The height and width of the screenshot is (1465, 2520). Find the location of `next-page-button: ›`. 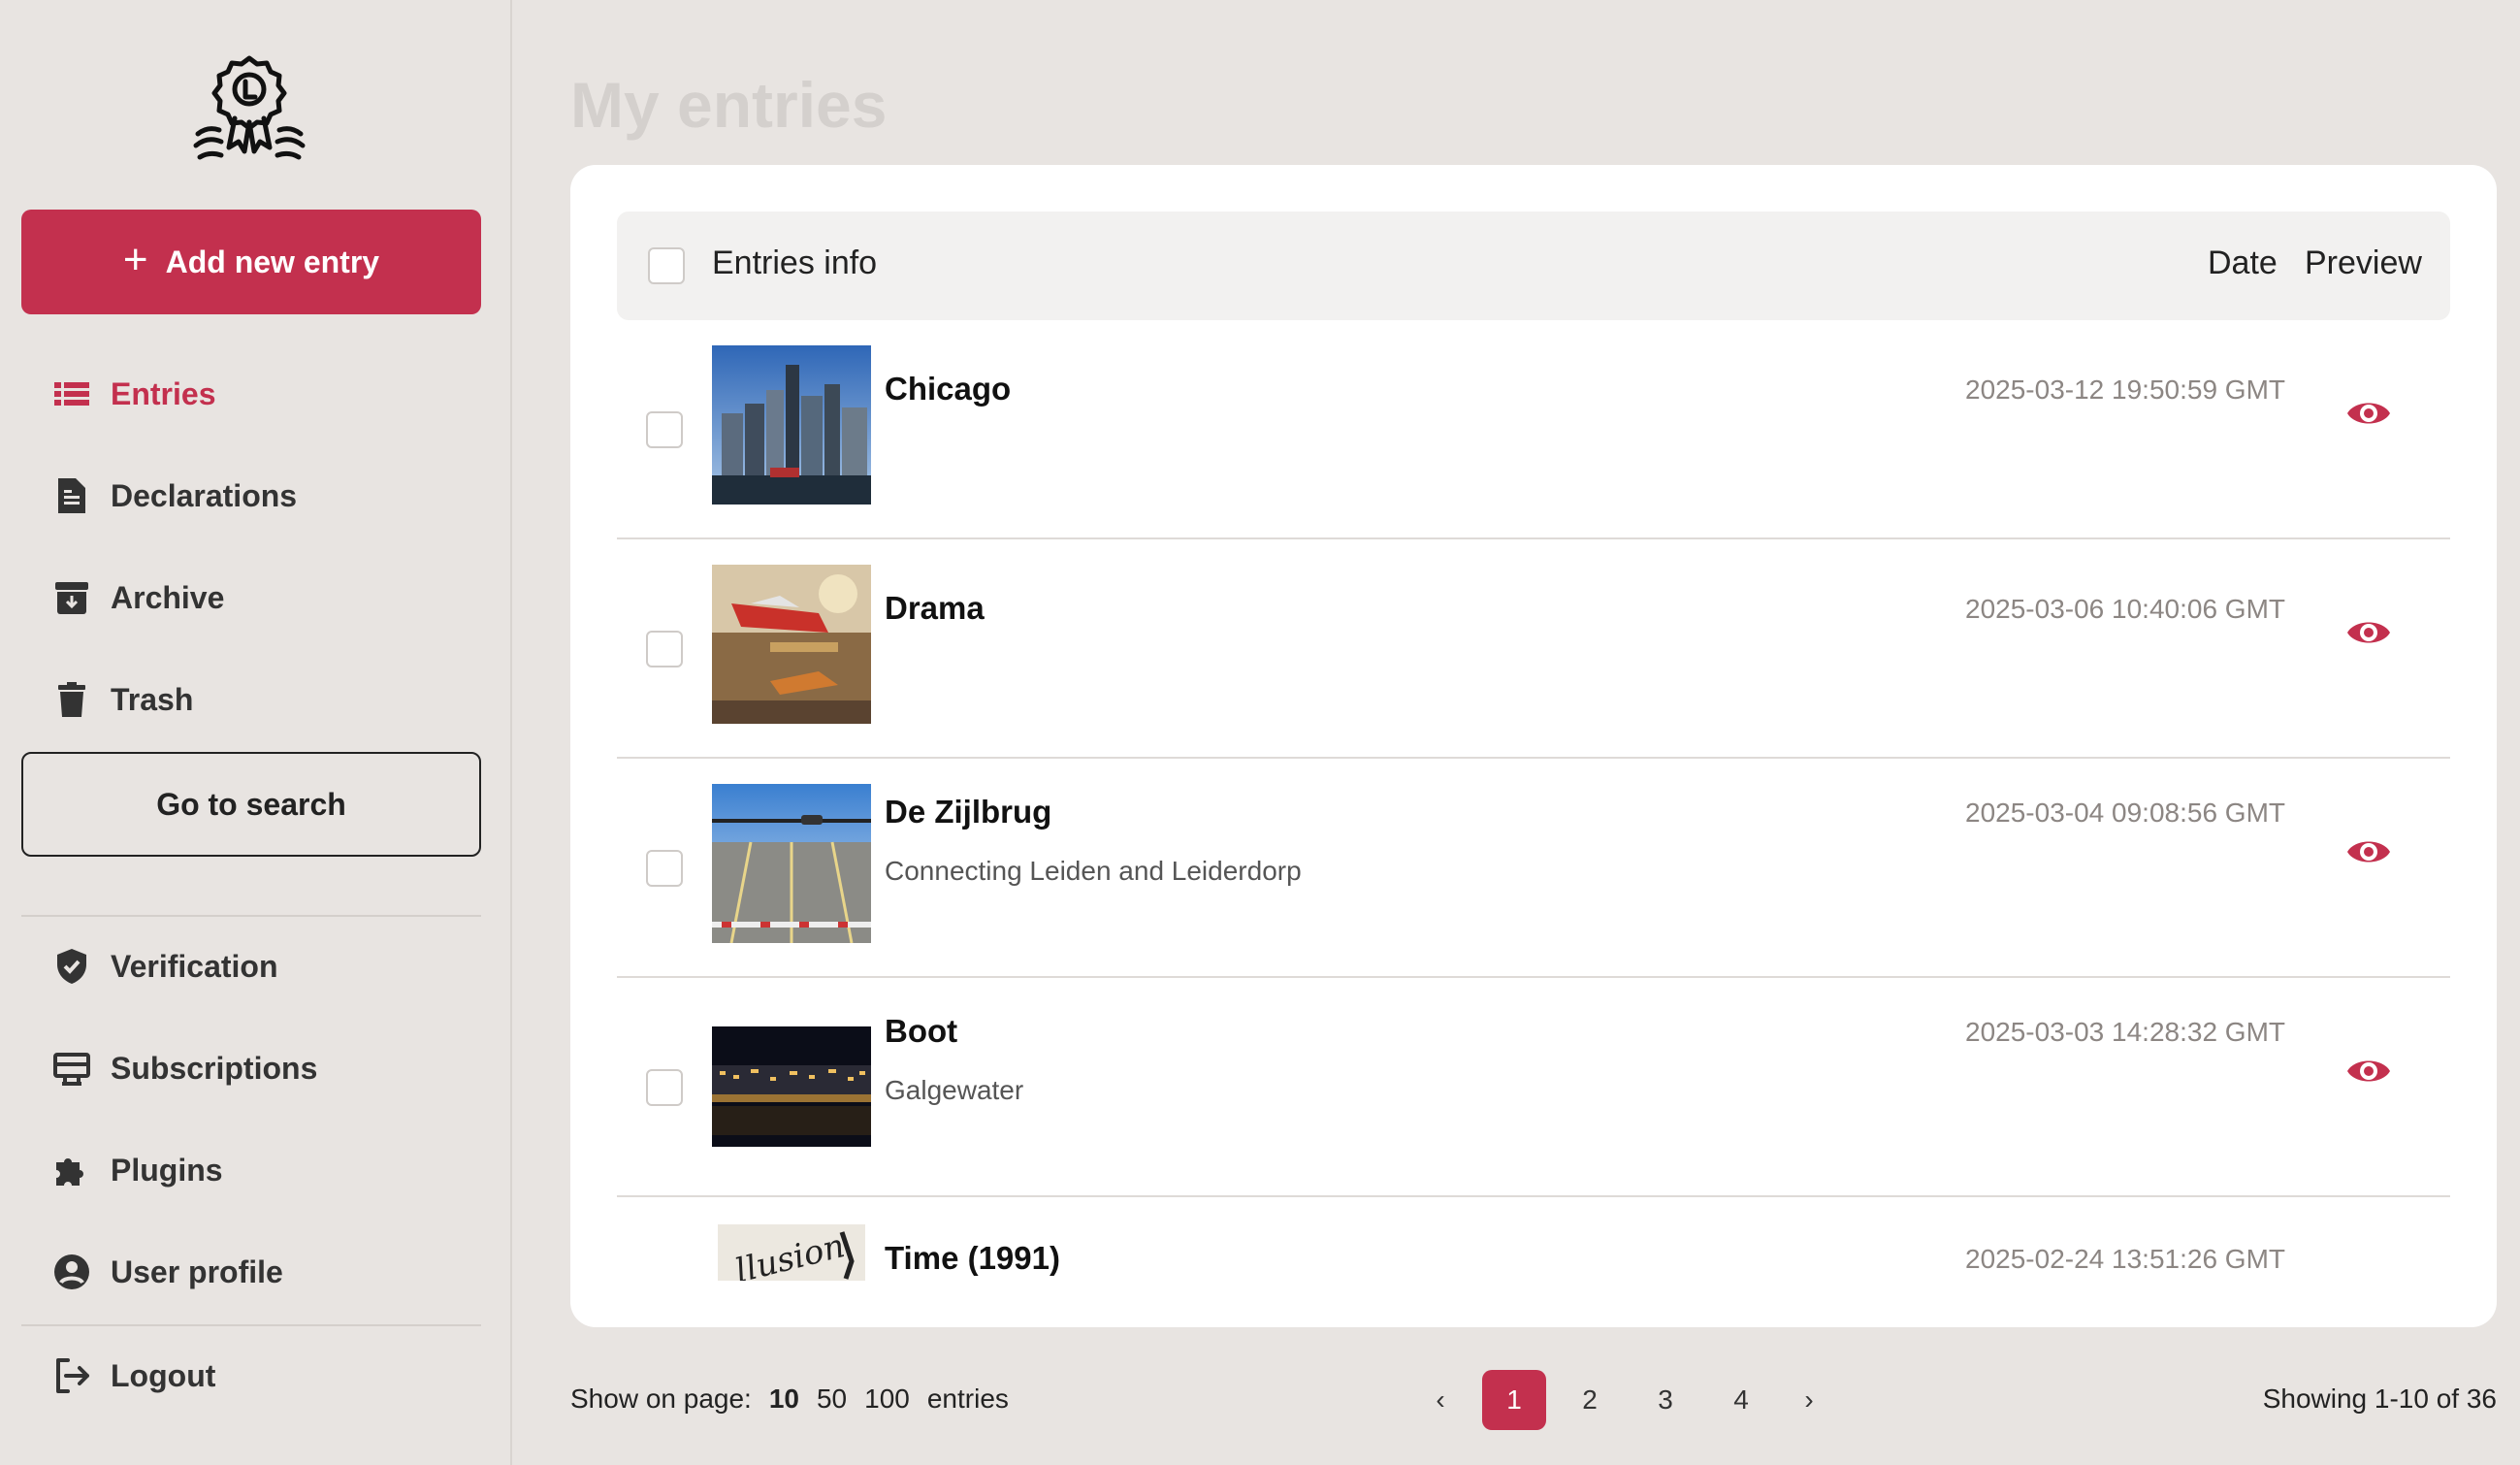

next-page-button: › is located at coordinates (1809, 1400).